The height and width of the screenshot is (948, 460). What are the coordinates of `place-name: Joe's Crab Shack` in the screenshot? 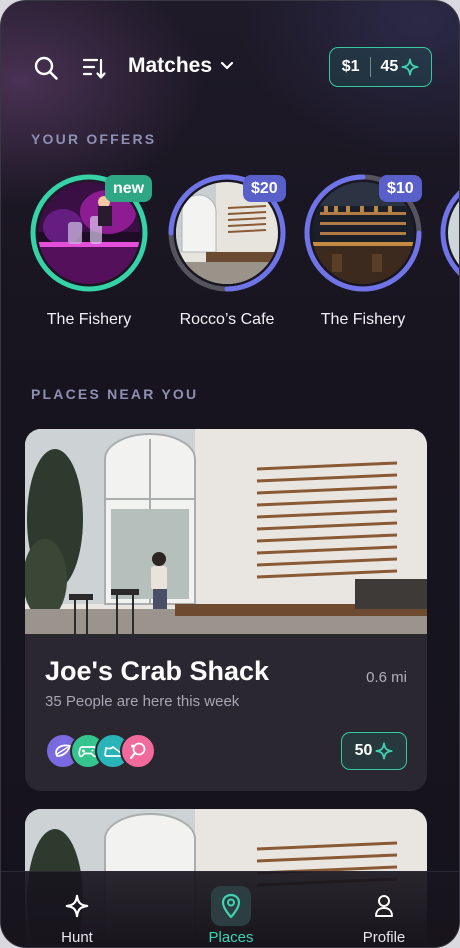 It's located at (157, 671).